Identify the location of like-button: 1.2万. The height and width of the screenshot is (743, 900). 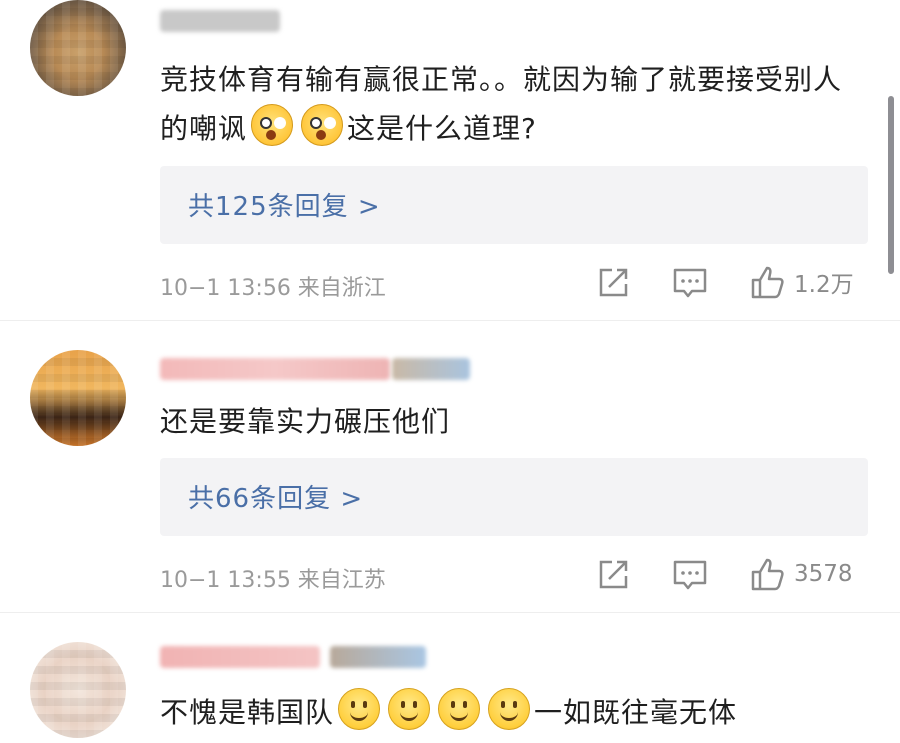
(802, 282).